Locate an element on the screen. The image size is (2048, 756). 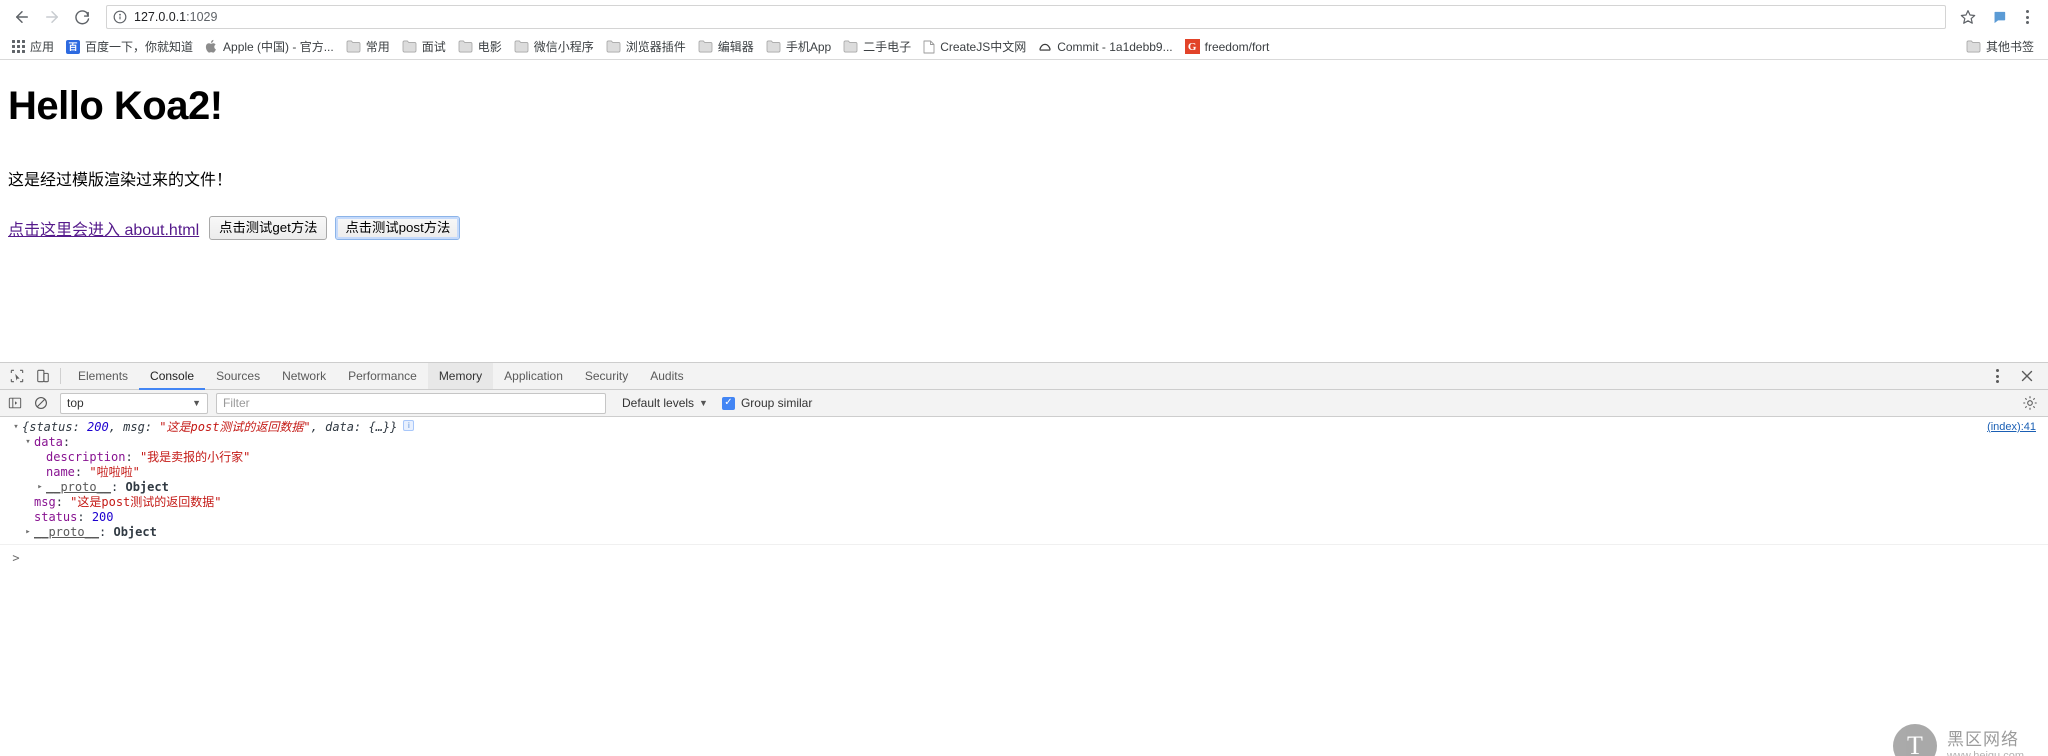
console-property-row: name: "啦啦啦" is located at coordinates (1024, 472).